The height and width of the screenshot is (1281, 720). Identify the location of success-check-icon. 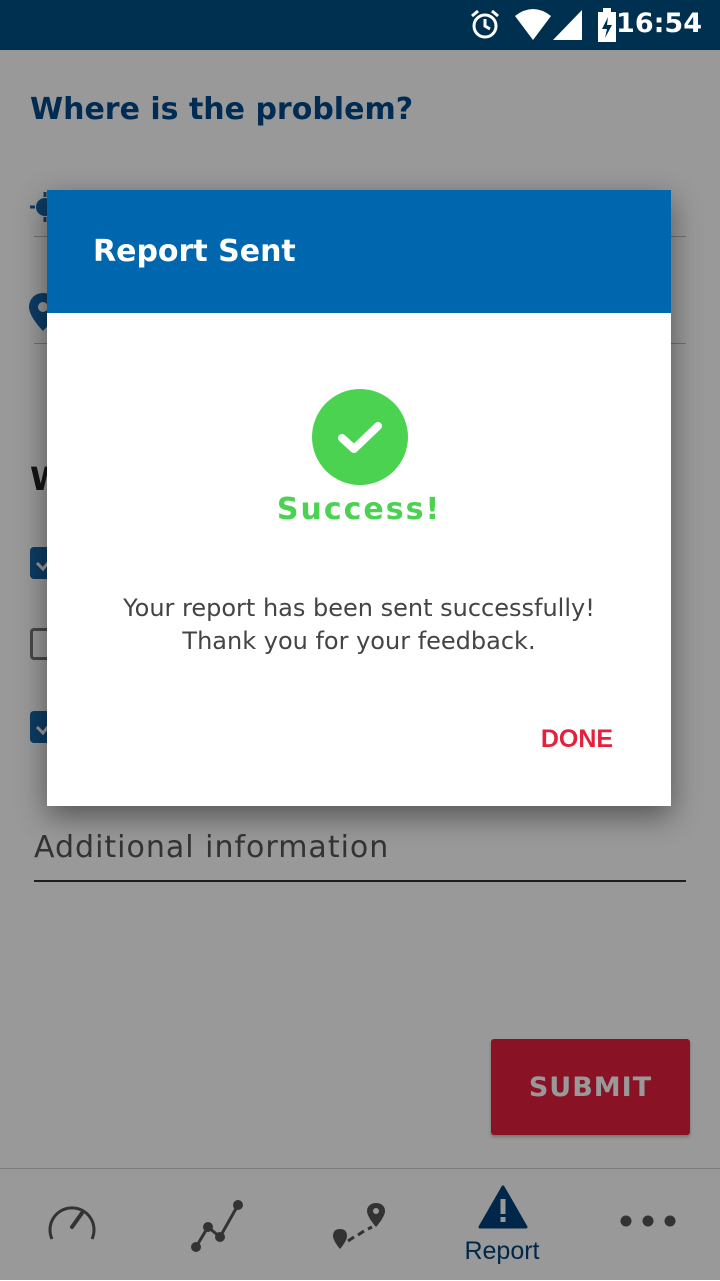
(360, 437).